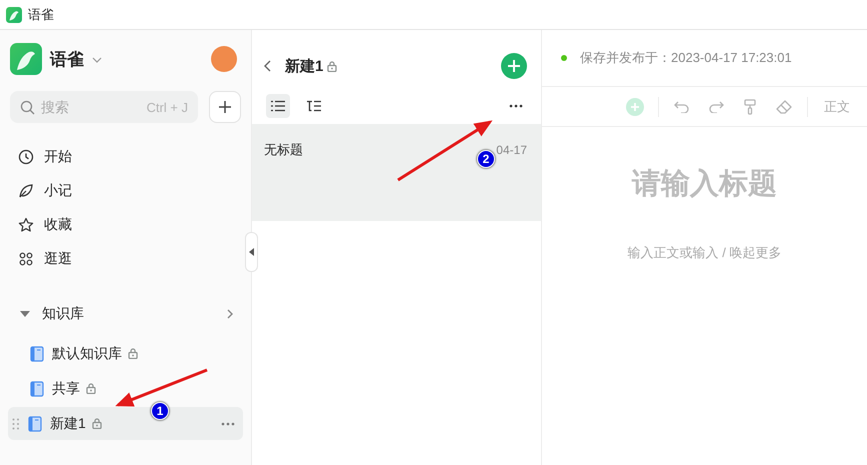 This screenshot has height=465, width=867. I want to click on triangle-left-icon, so click(251, 252).